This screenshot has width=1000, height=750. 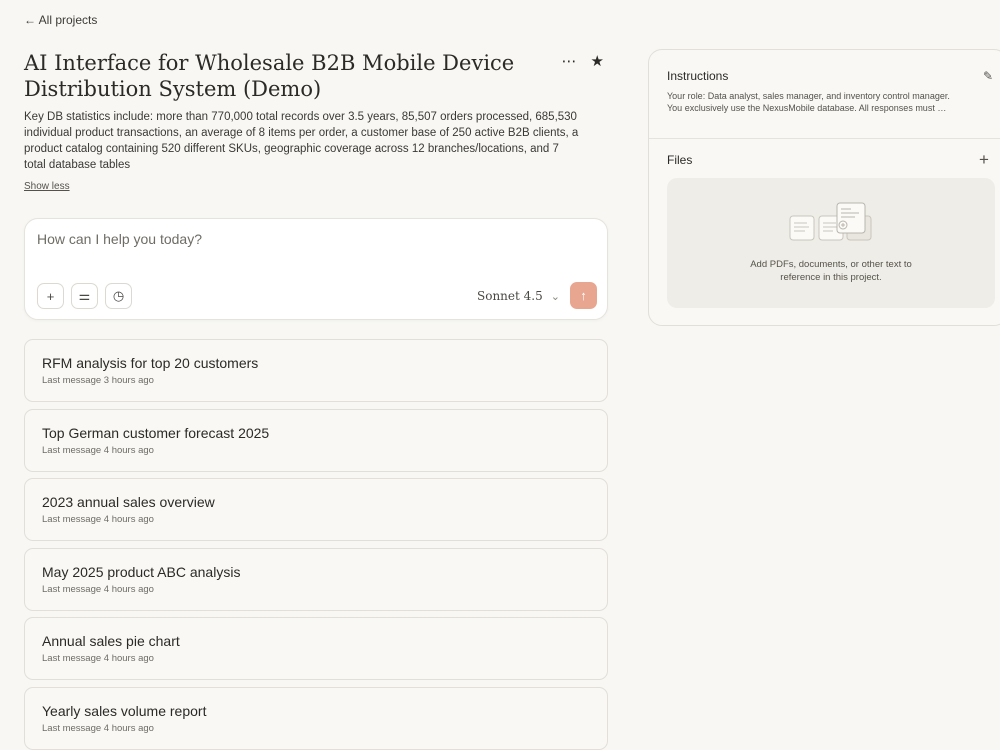 What do you see at coordinates (111, 641) in the screenshot?
I see `chat-title: Annual sales pie chart` at bounding box center [111, 641].